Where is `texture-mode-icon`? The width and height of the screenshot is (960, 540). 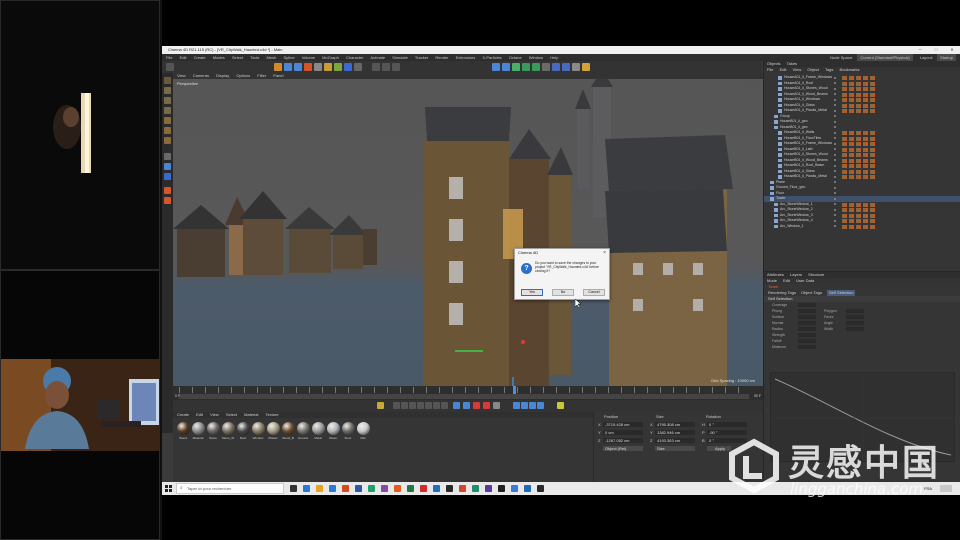 texture-mode-icon is located at coordinates (167, 100).